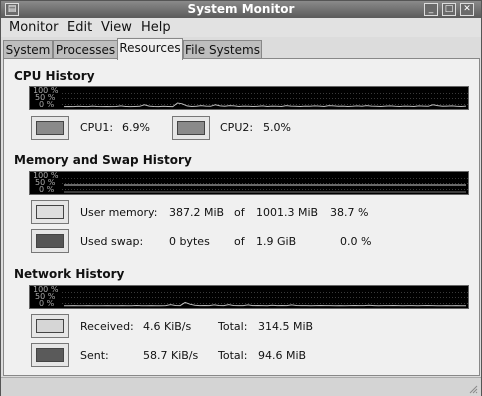 This screenshot has width=482, height=396. I want to click on received-color-button, so click(50, 326).